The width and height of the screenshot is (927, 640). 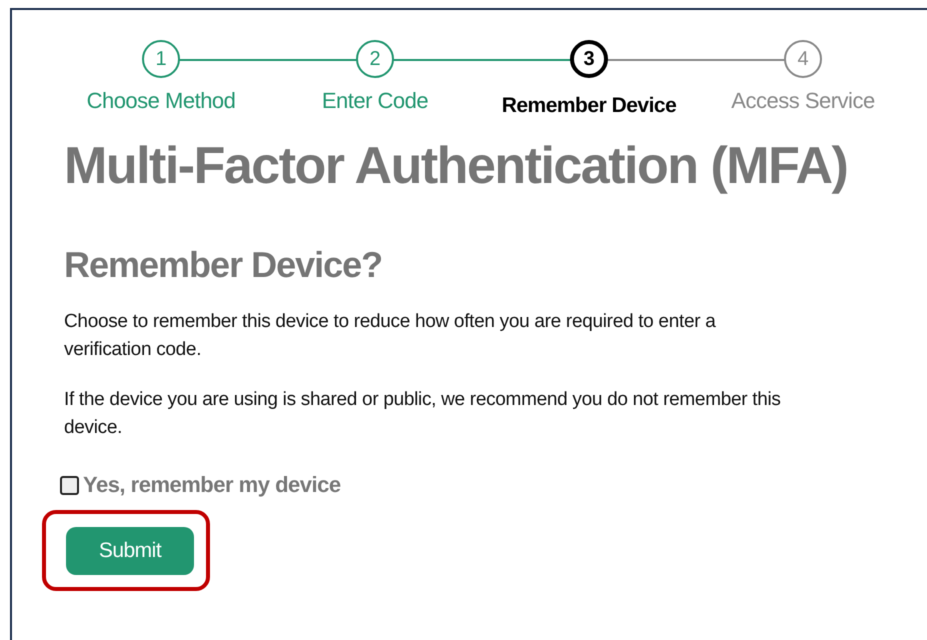 I want to click on step-circle: 2, so click(x=375, y=59).